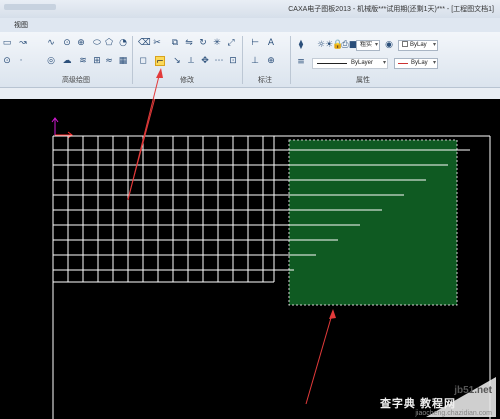  What do you see at coordinates (83, 61) in the screenshot?
I see `equidistant-line-icon: ≋` at bounding box center [83, 61].